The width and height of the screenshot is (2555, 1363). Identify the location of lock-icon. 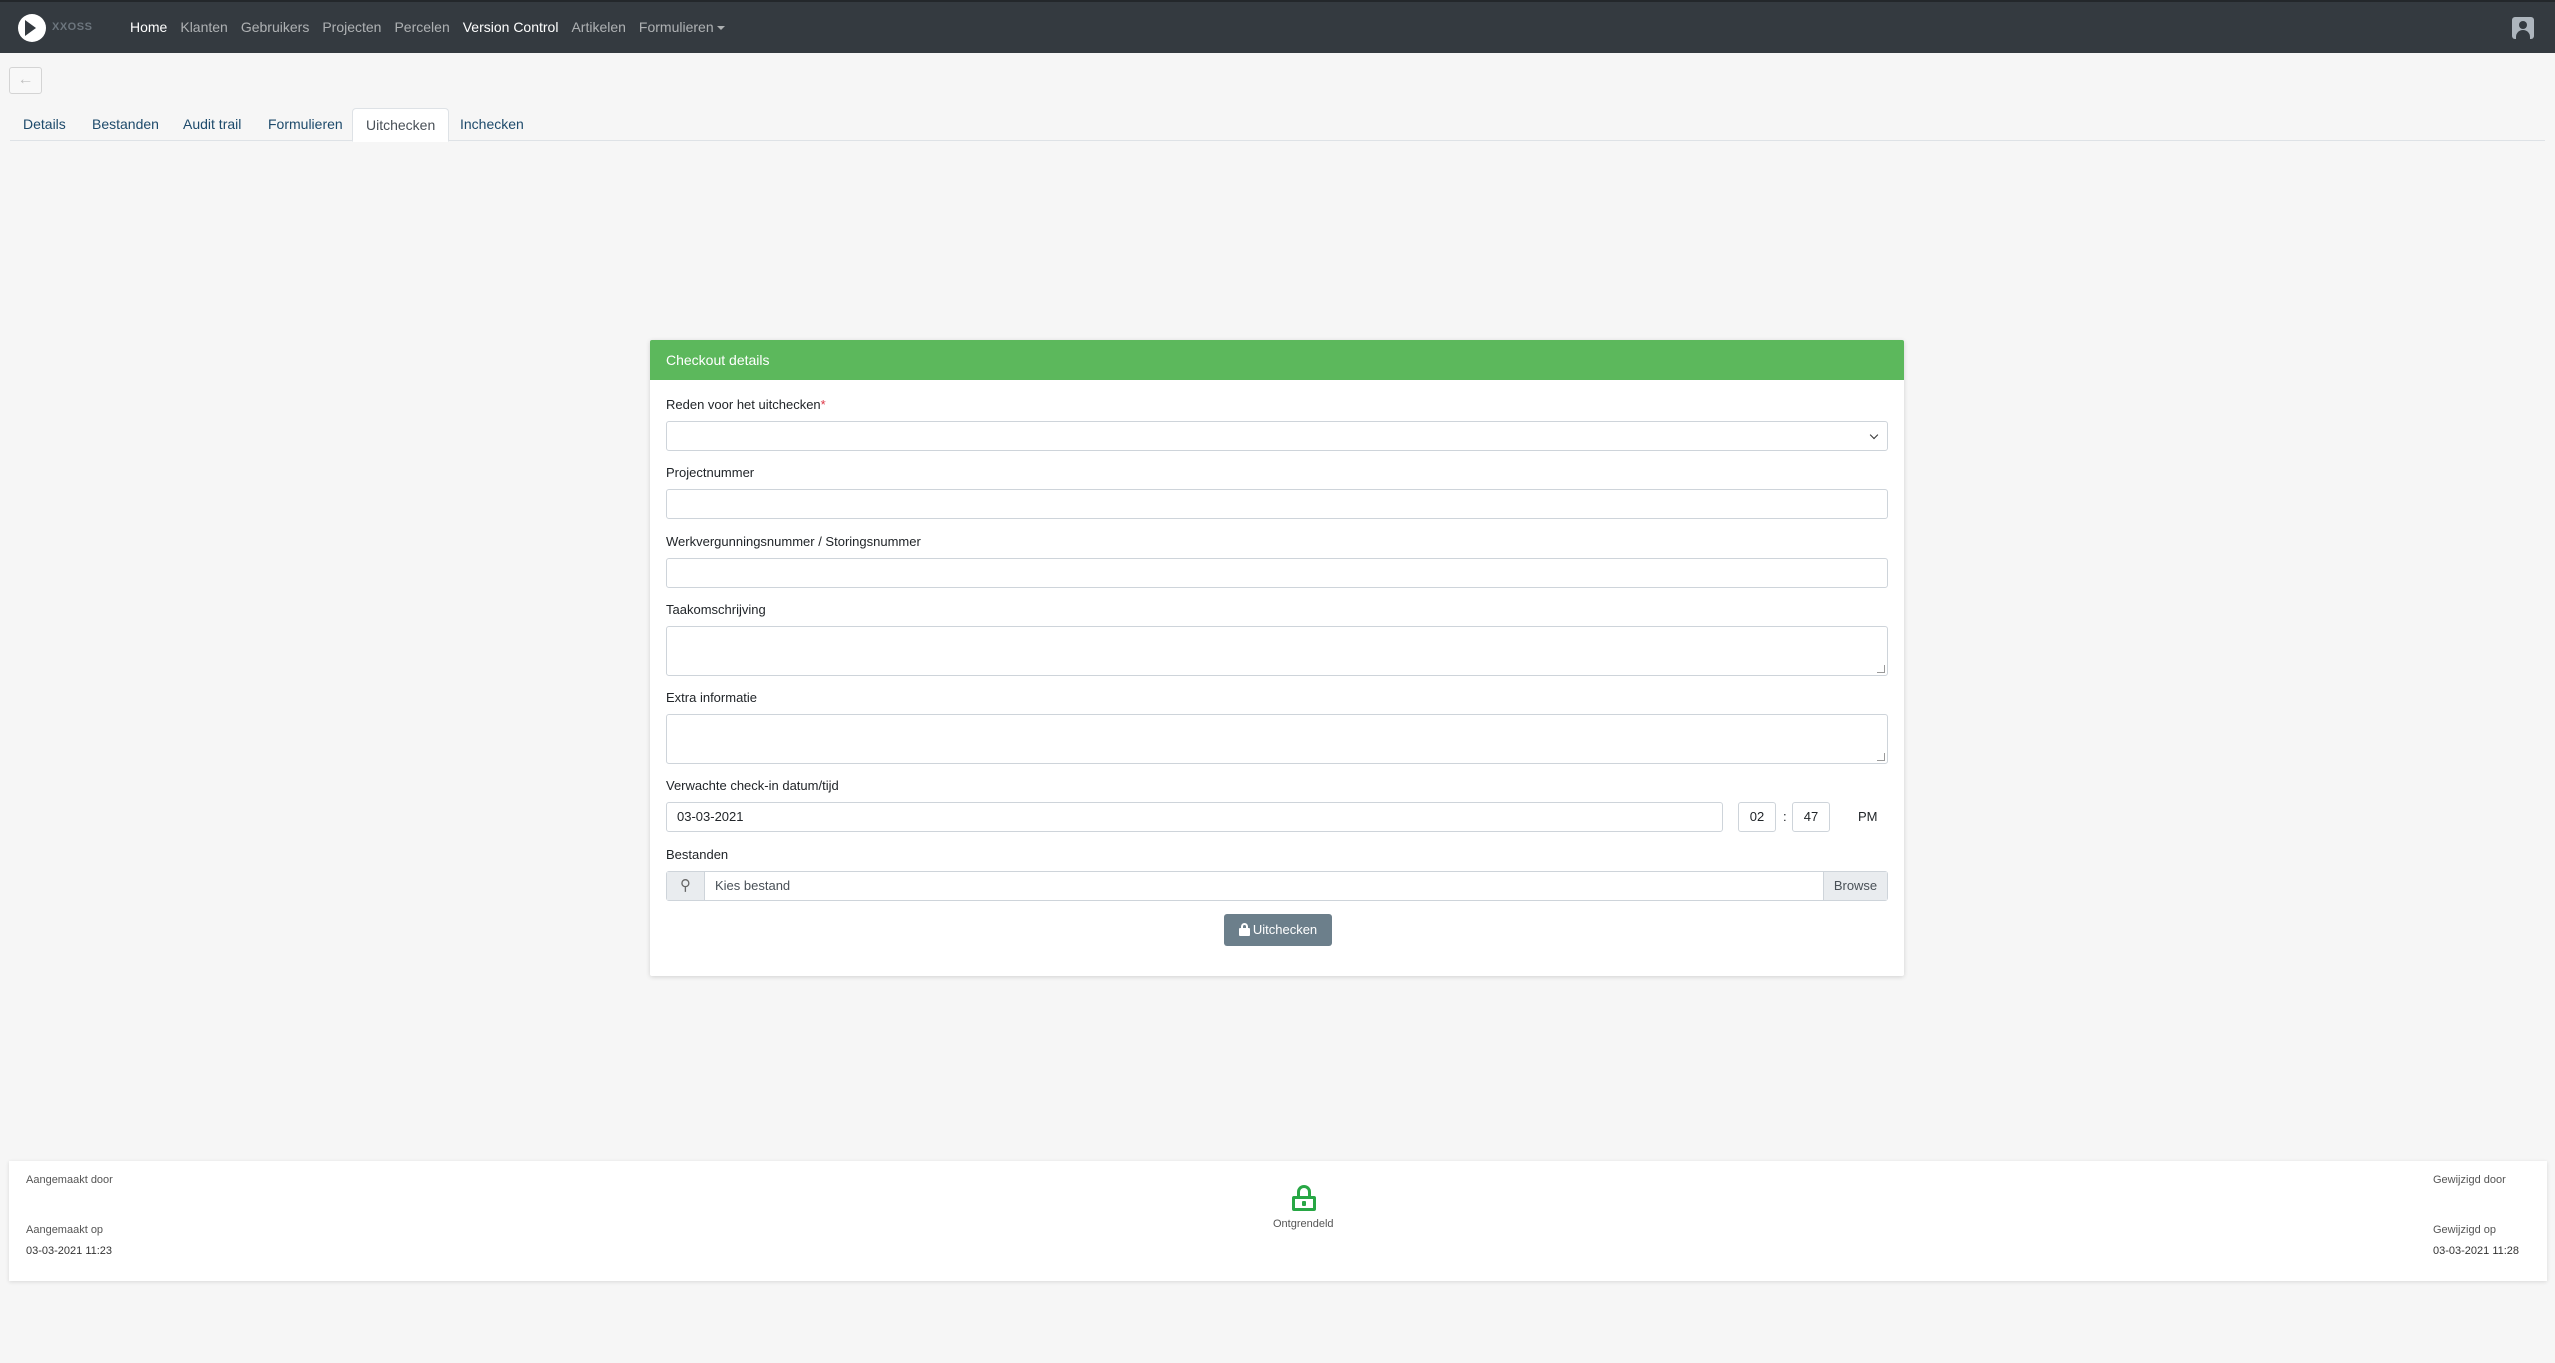
(1244, 929).